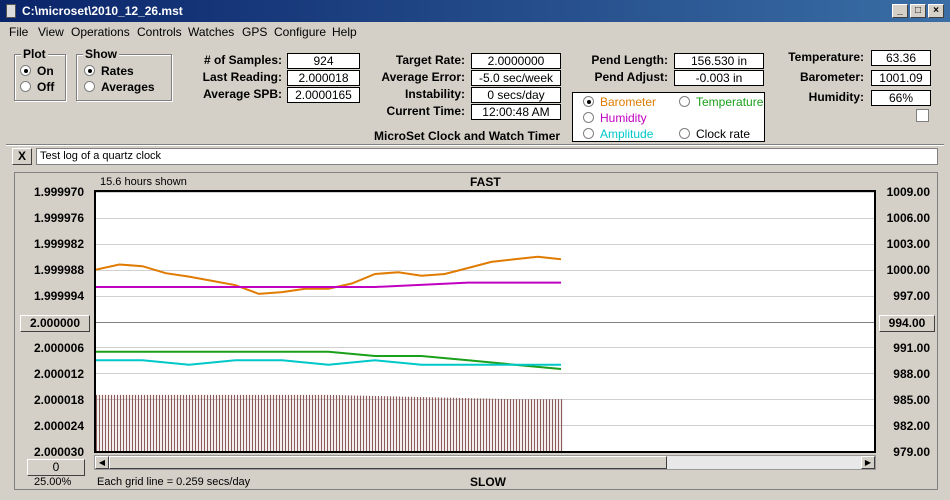  I want to click on hours-shown-label: 15.6 hours shown, so click(143, 182).